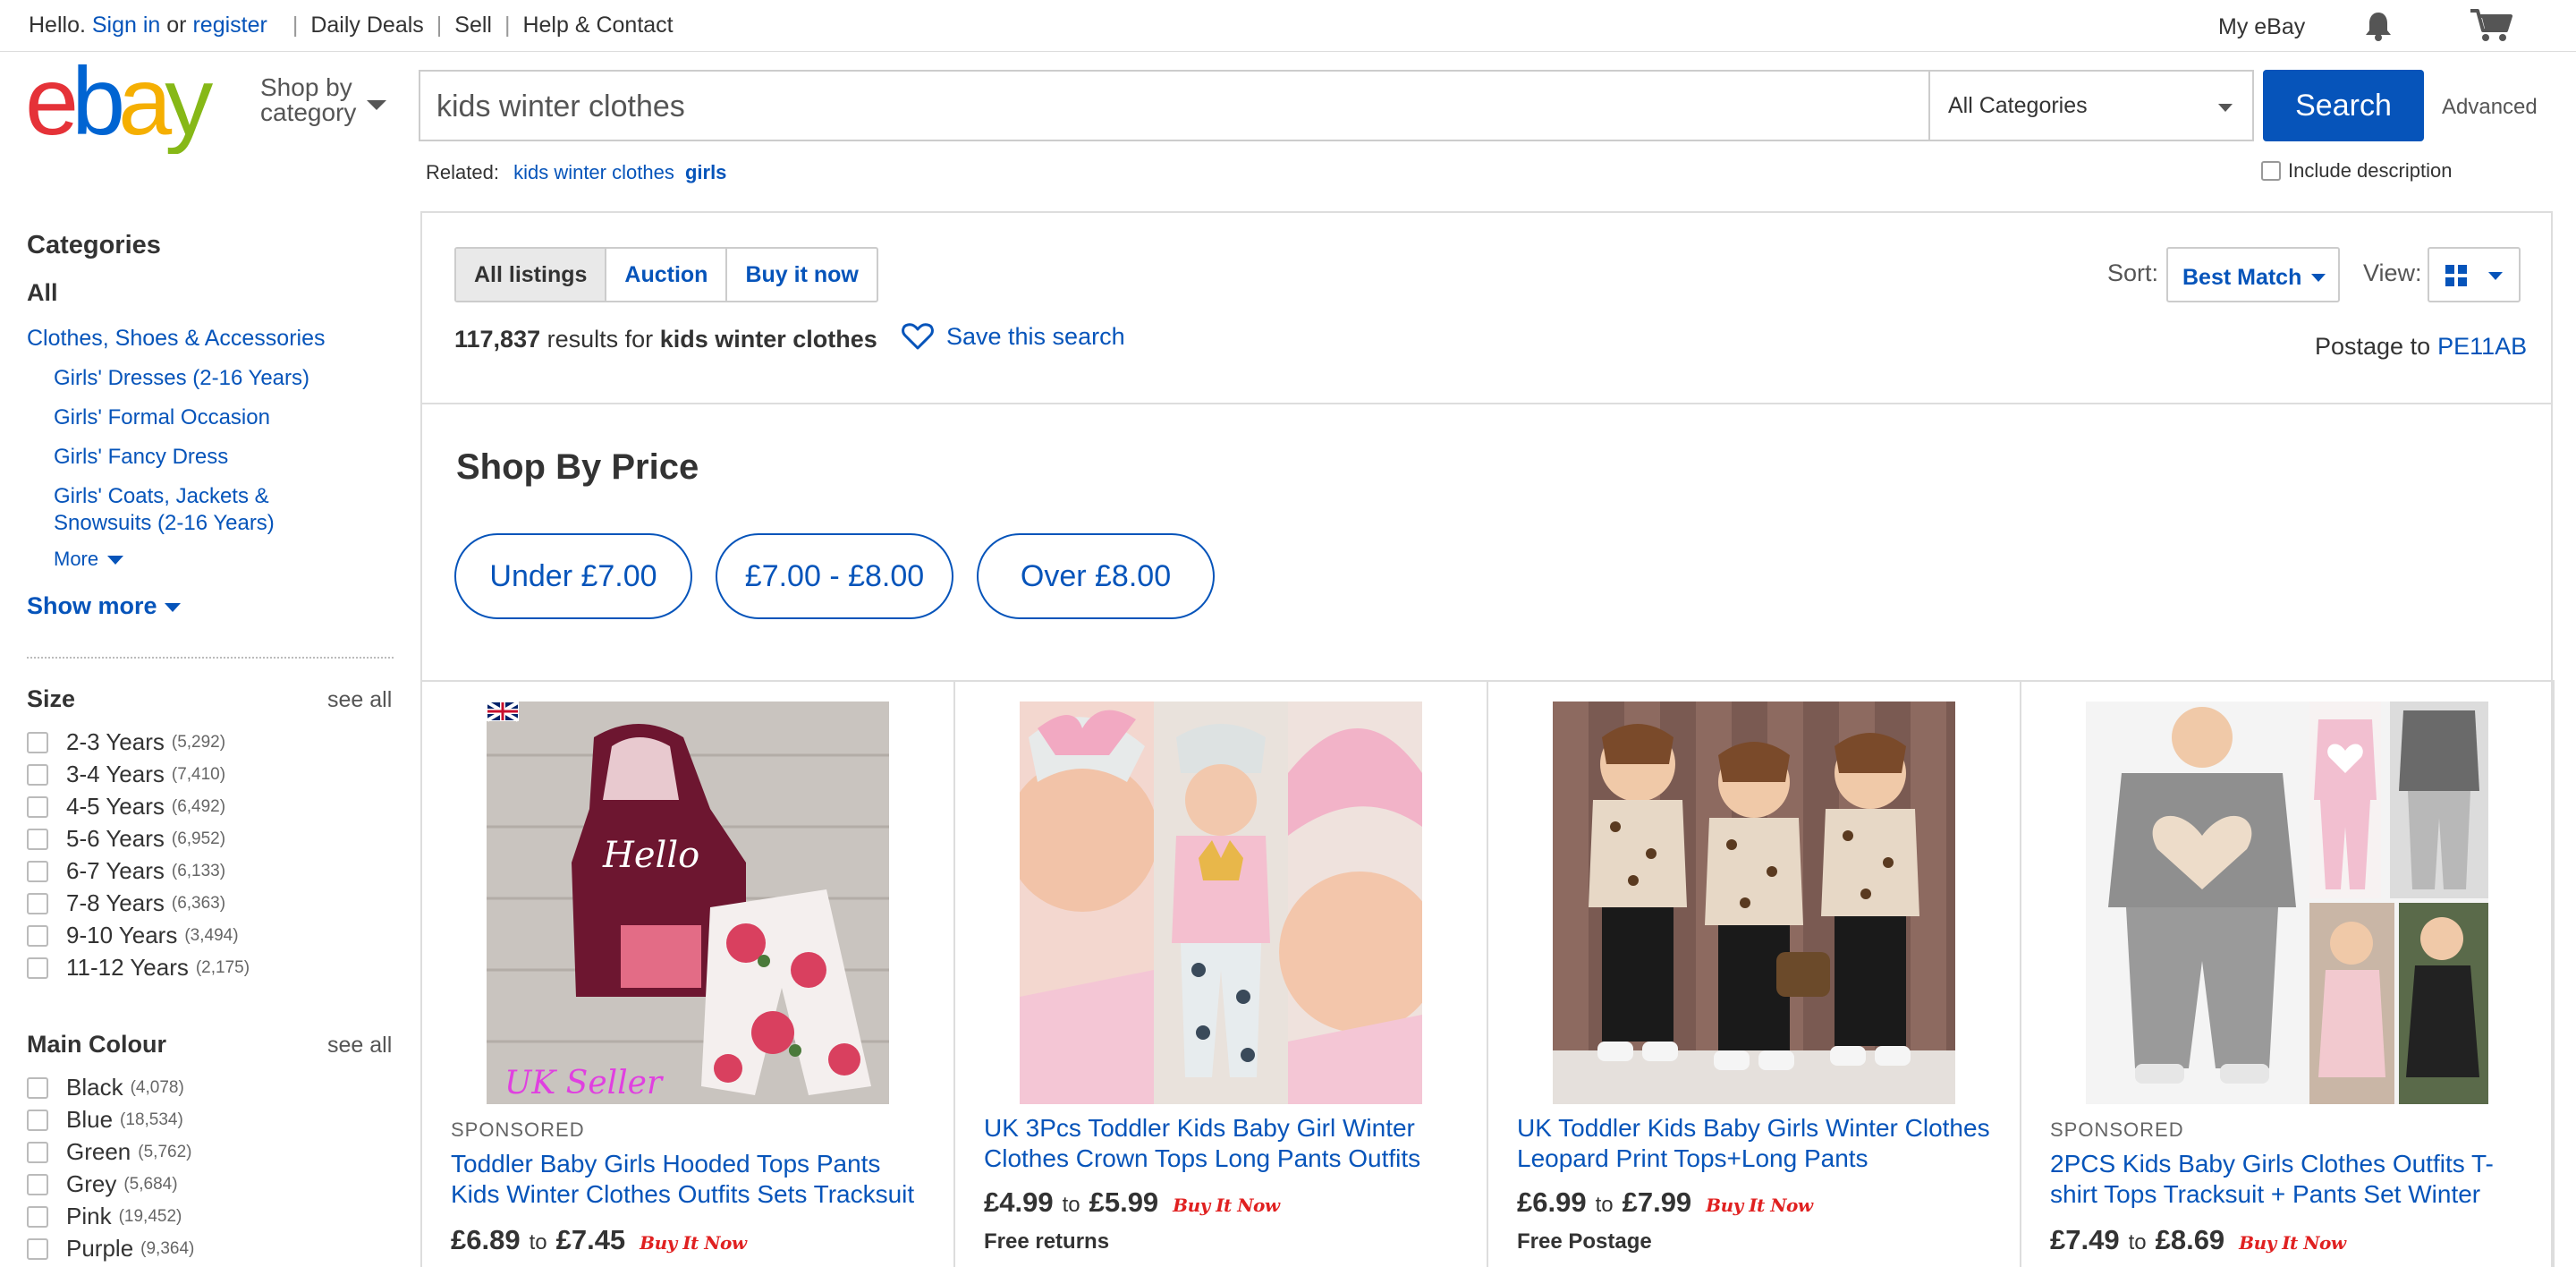 The height and width of the screenshot is (1267, 2576). I want to click on postcode-link: PE11AB, so click(2482, 347).